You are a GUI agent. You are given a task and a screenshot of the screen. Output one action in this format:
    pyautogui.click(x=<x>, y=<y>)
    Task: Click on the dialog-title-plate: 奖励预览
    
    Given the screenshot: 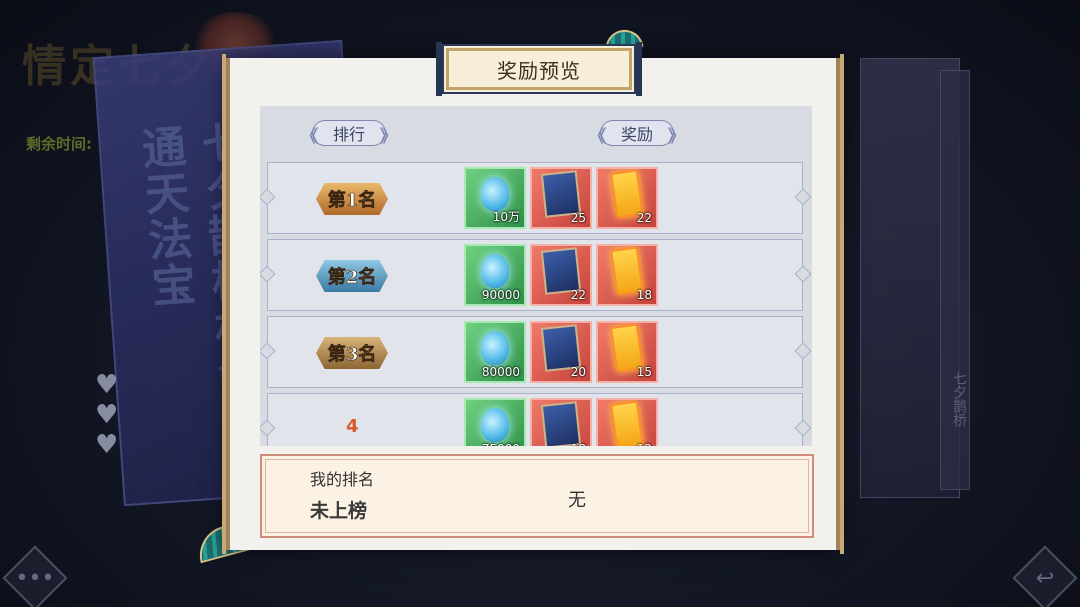 What is the action you would take?
    pyautogui.click(x=539, y=69)
    